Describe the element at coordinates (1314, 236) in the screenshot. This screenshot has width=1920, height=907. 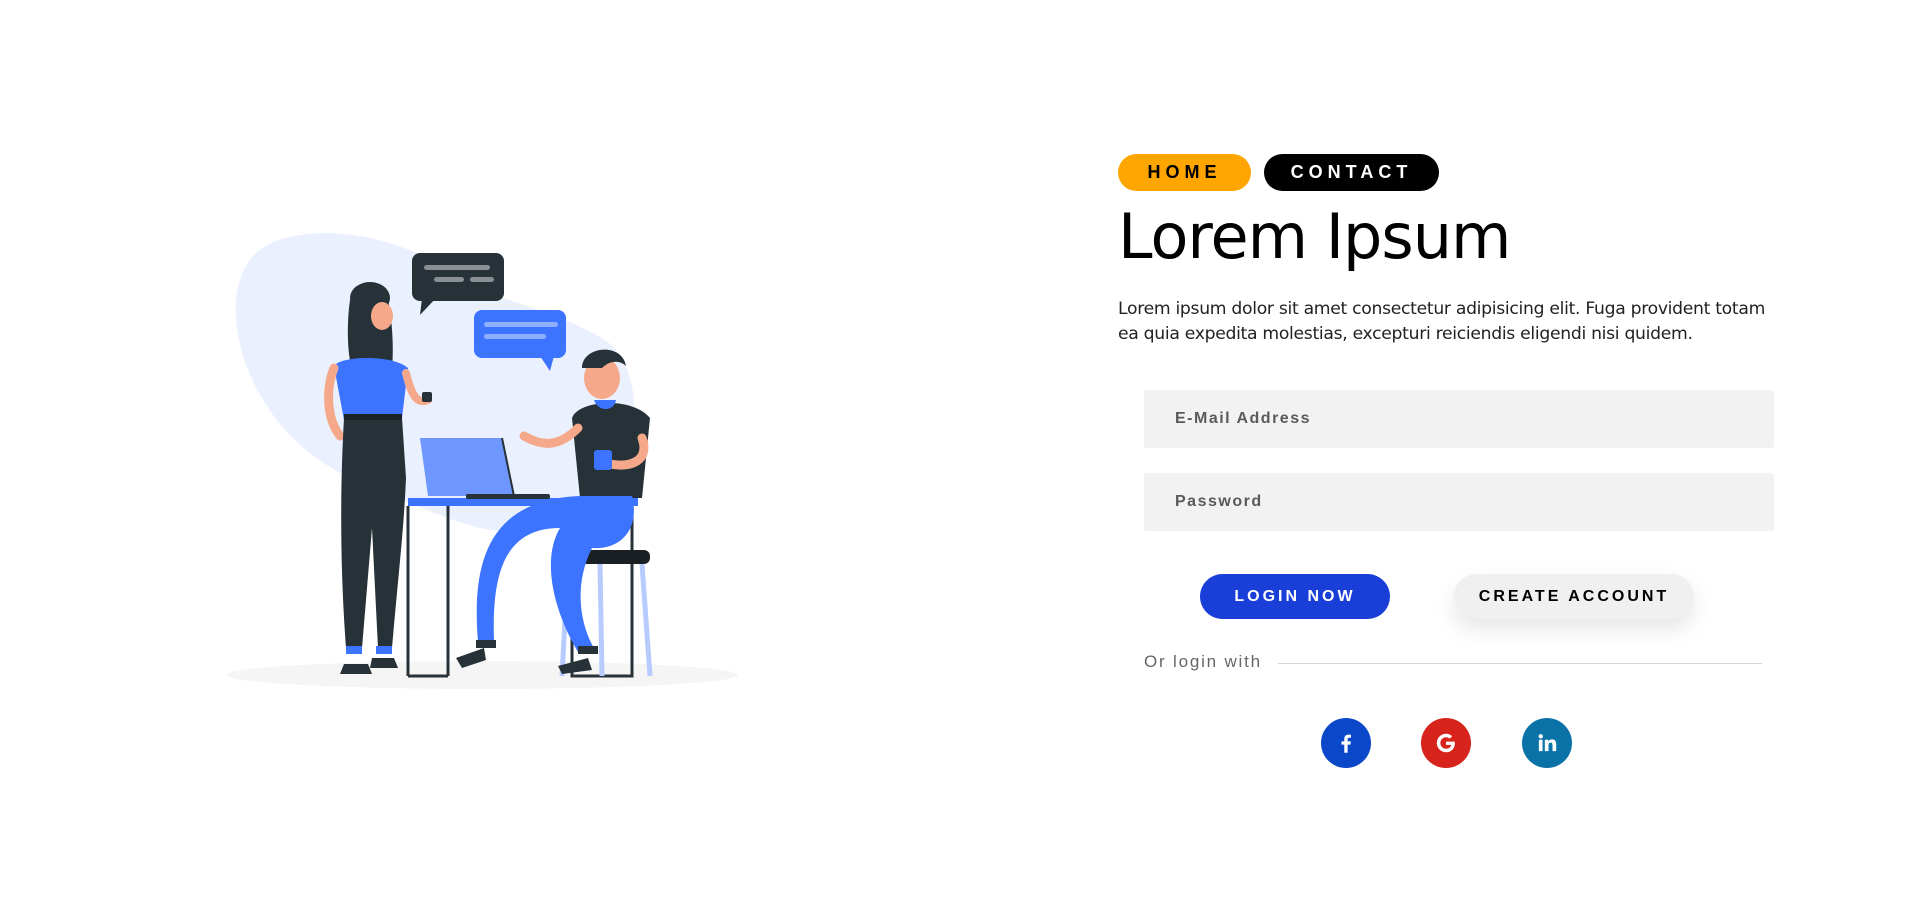
I see `page-title: Lorem Ipsum` at that location.